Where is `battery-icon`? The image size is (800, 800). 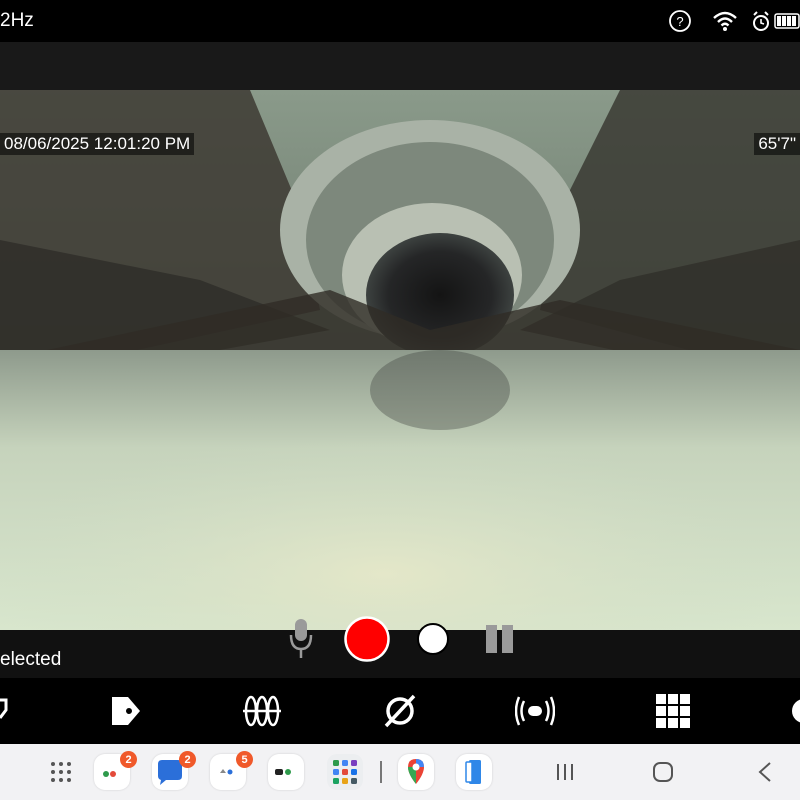
battery-icon is located at coordinates (787, 21).